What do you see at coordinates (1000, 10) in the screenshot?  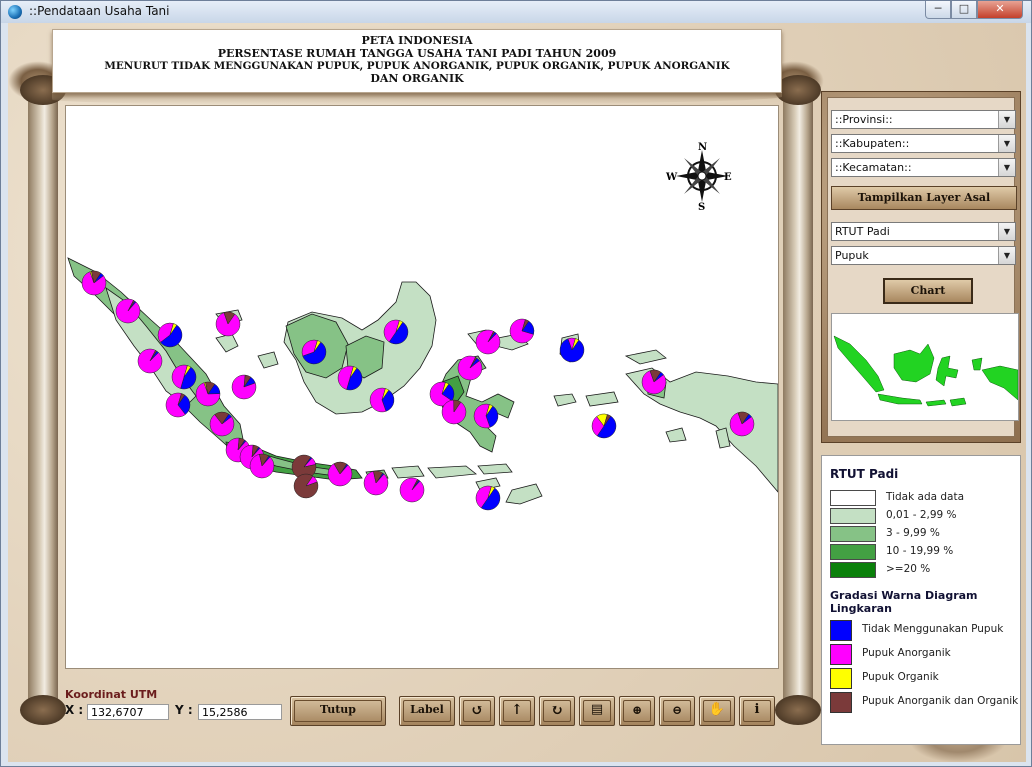 I see `close-window-button: ✕` at bounding box center [1000, 10].